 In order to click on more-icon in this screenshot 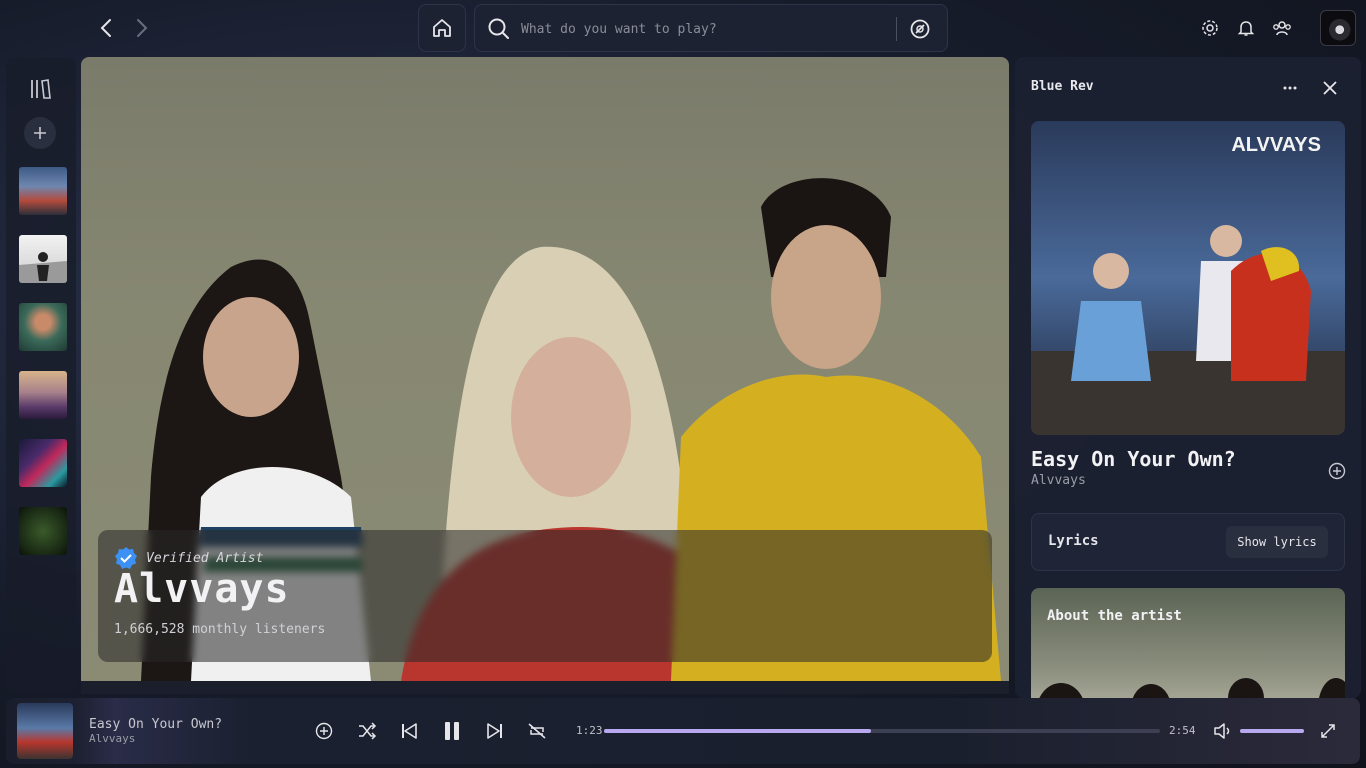, I will do `click(1290, 88)`.